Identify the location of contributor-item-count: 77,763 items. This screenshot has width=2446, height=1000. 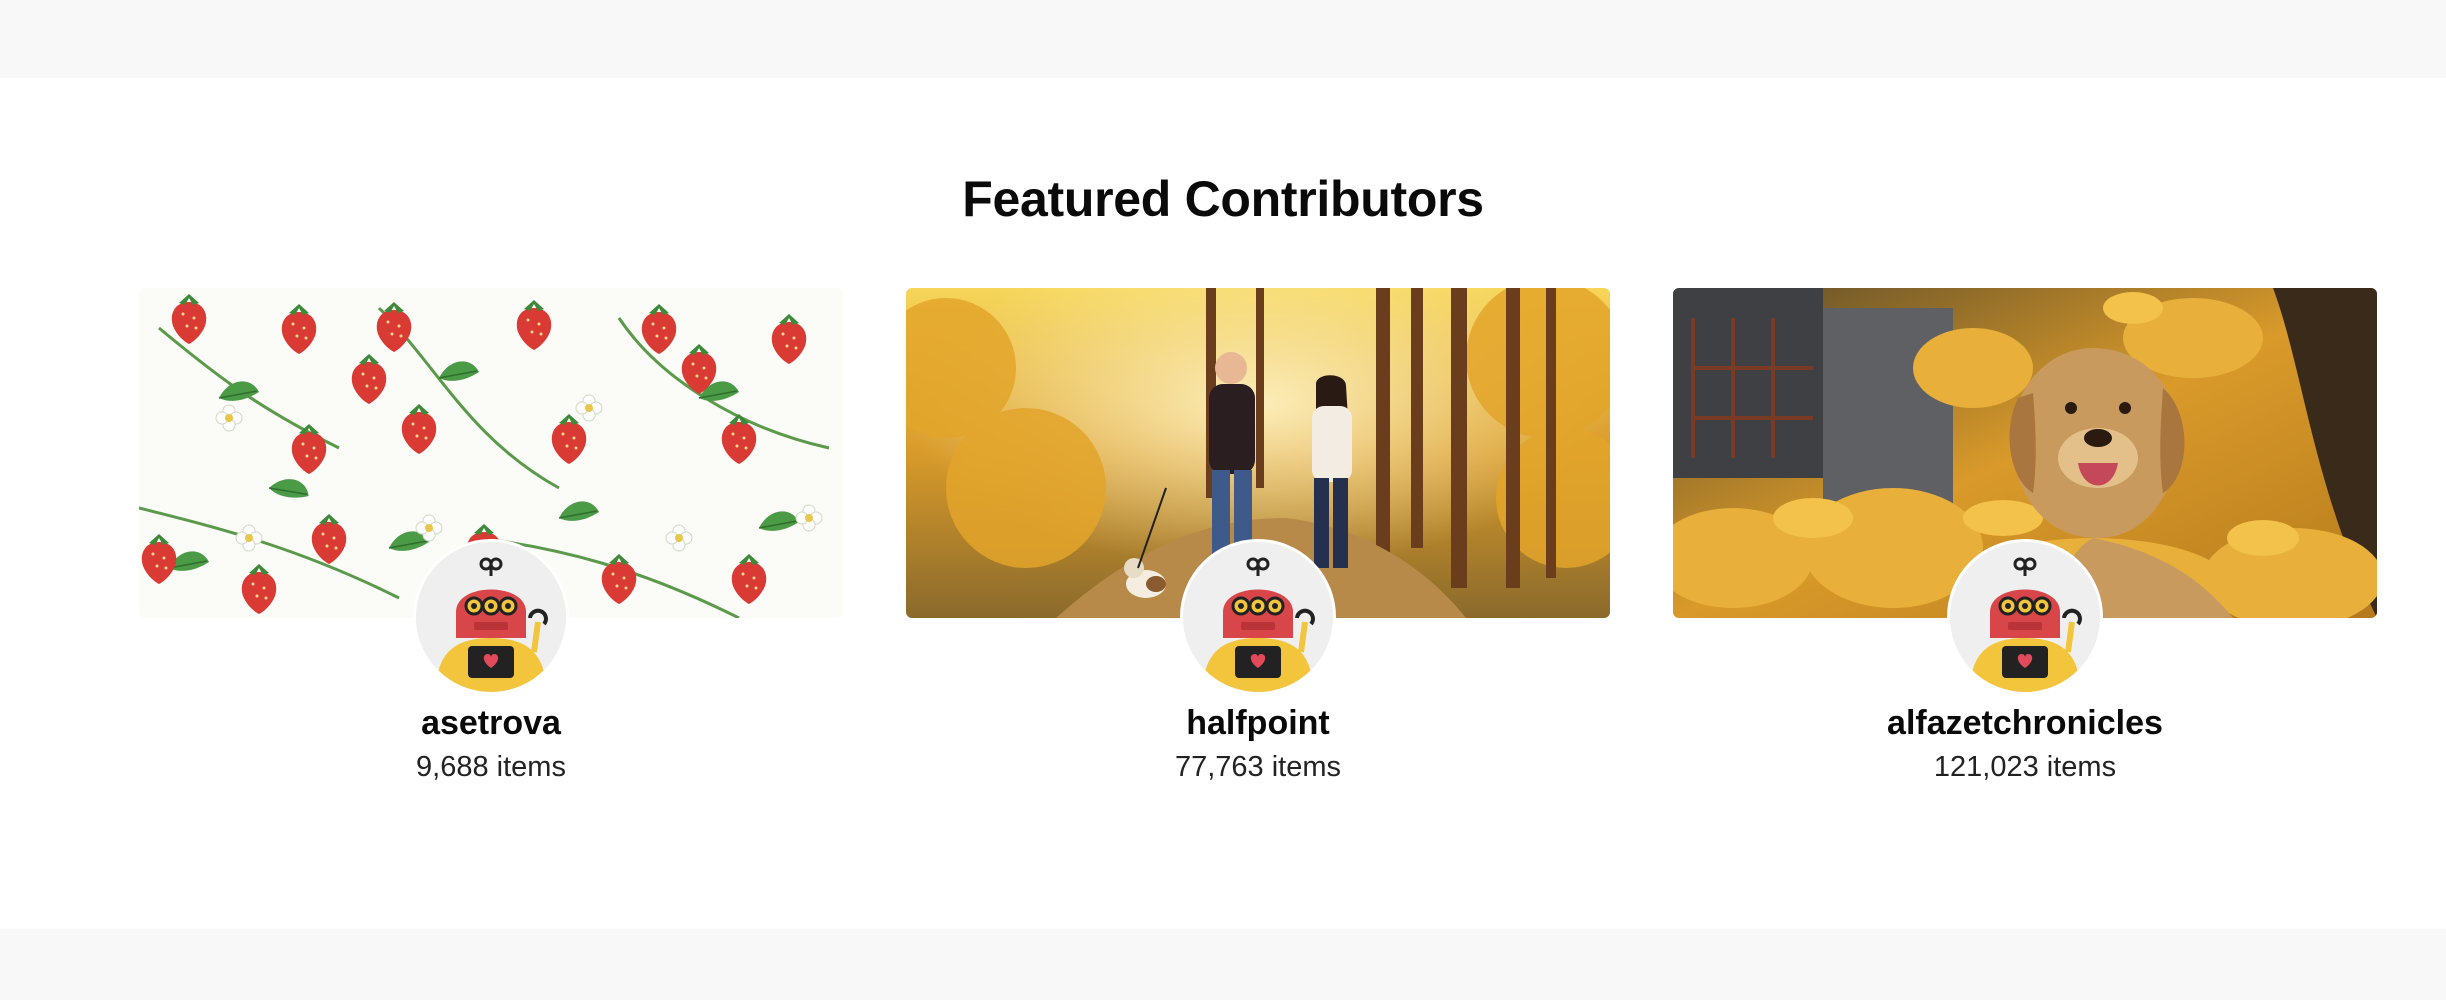
(1258, 767).